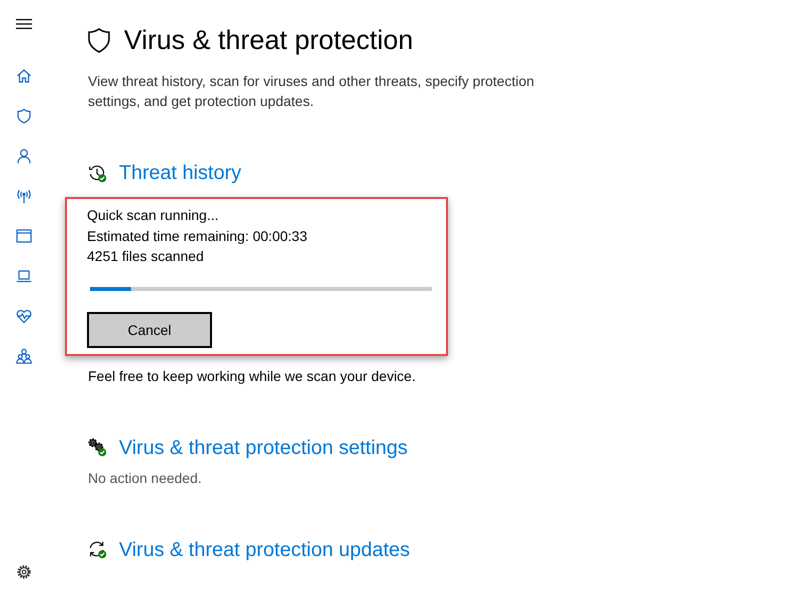 Image resolution: width=790 pixels, height=600 pixels. I want to click on section-heading-link: Virus & threat protection updates, so click(264, 550).